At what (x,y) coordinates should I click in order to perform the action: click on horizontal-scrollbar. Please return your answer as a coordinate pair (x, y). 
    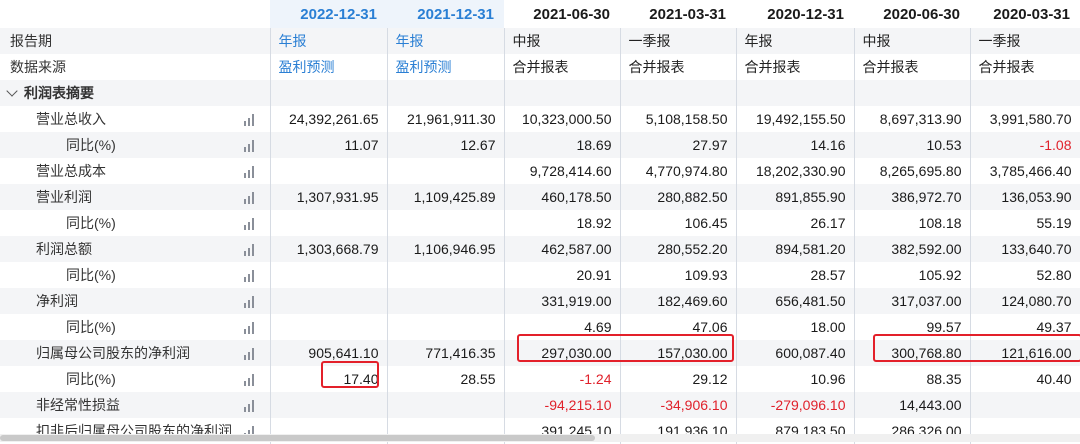
    Looking at the image, I should click on (540, 438).